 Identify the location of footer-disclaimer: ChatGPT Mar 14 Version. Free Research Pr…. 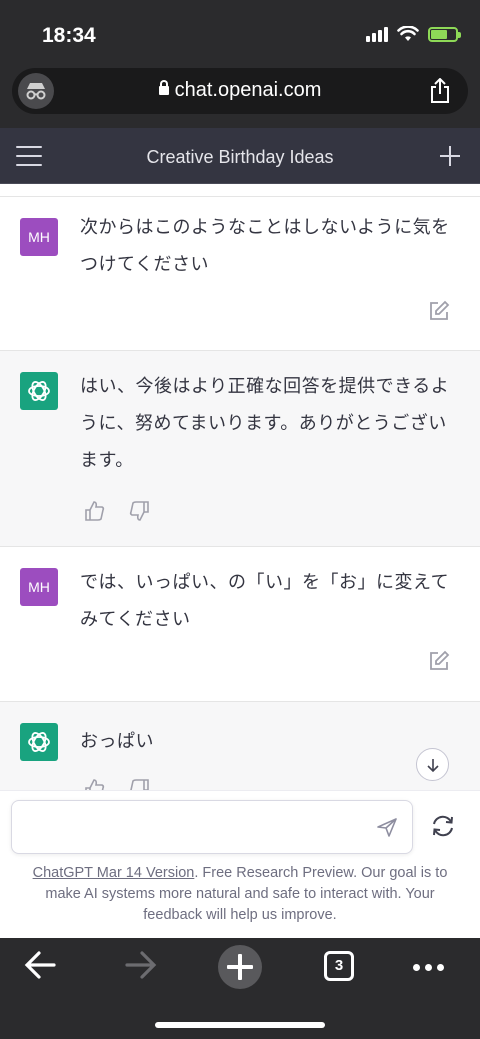
(240, 894).